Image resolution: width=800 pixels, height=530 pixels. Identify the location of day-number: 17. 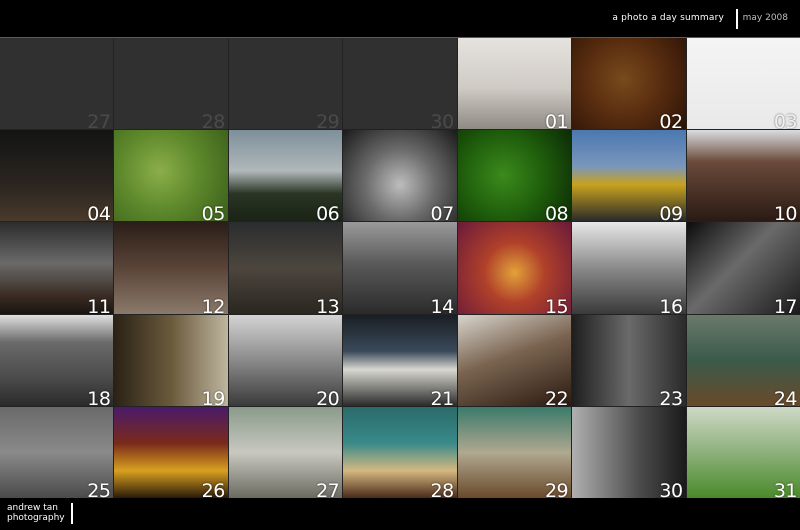
(785, 304).